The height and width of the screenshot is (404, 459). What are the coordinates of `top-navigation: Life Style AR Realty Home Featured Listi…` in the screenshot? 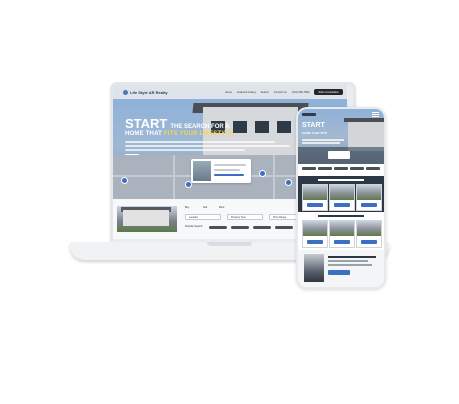 It's located at (230, 92).